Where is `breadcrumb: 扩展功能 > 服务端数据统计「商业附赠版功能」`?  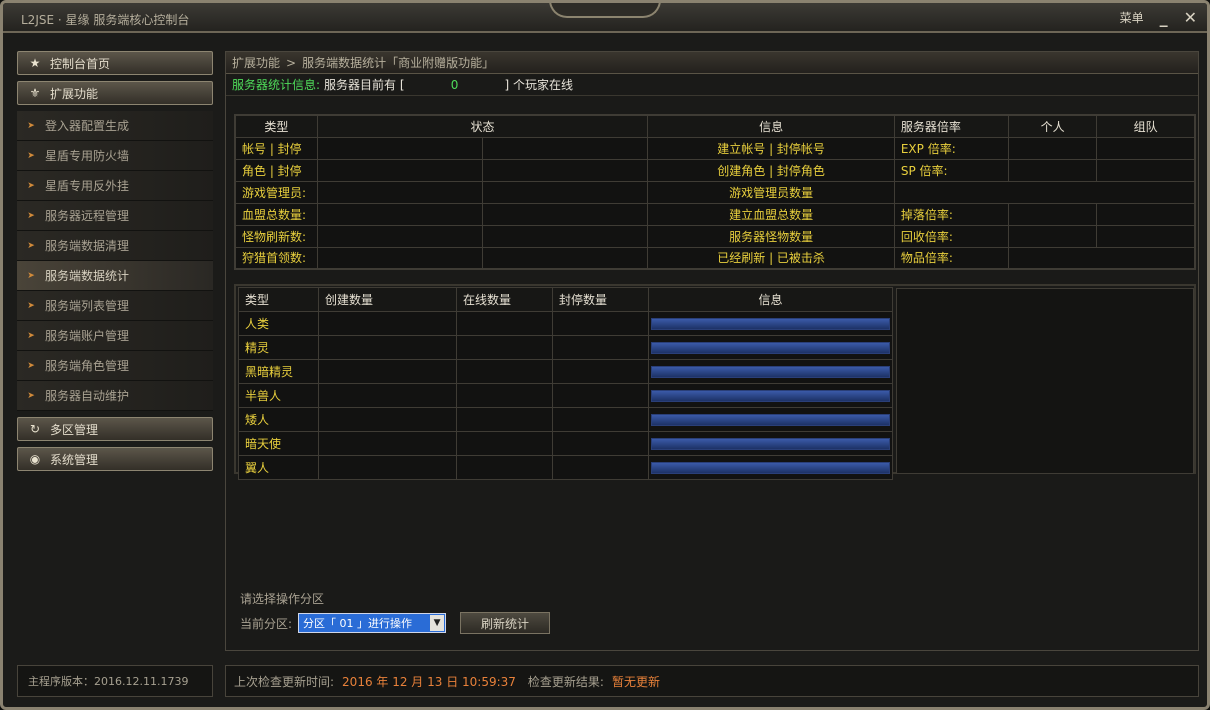
breadcrumb: 扩展功能 > 服务端数据统计「商业附赠版功能」 is located at coordinates (712, 63).